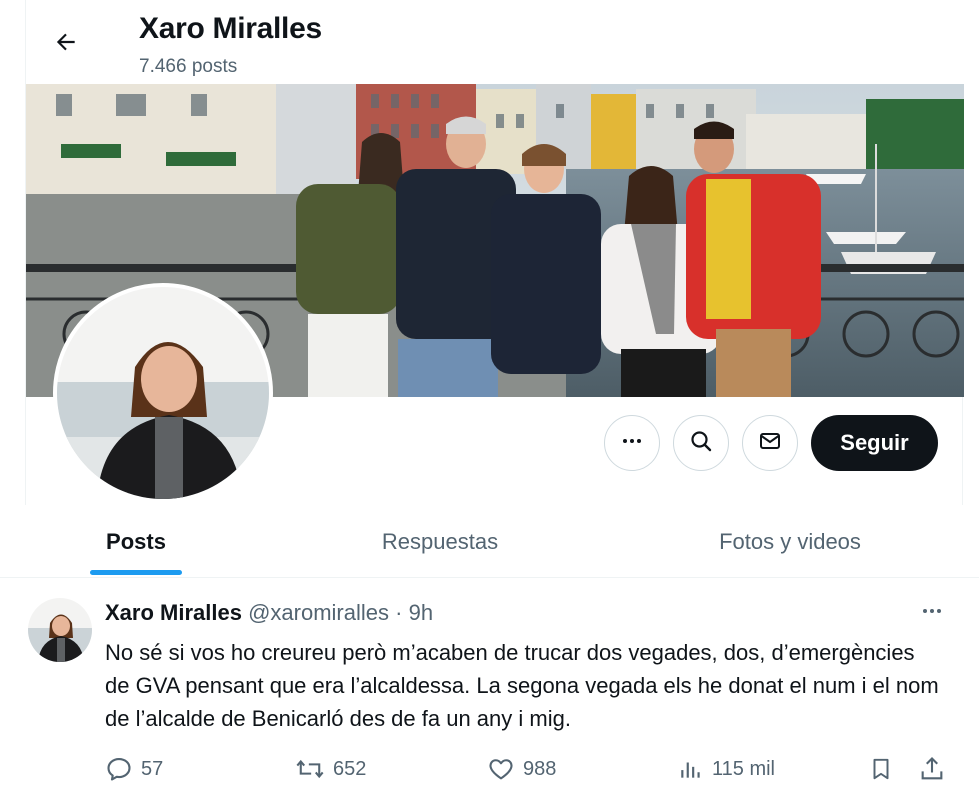 This screenshot has width=979, height=800. I want to click on reply-icon, so click(119, 769).